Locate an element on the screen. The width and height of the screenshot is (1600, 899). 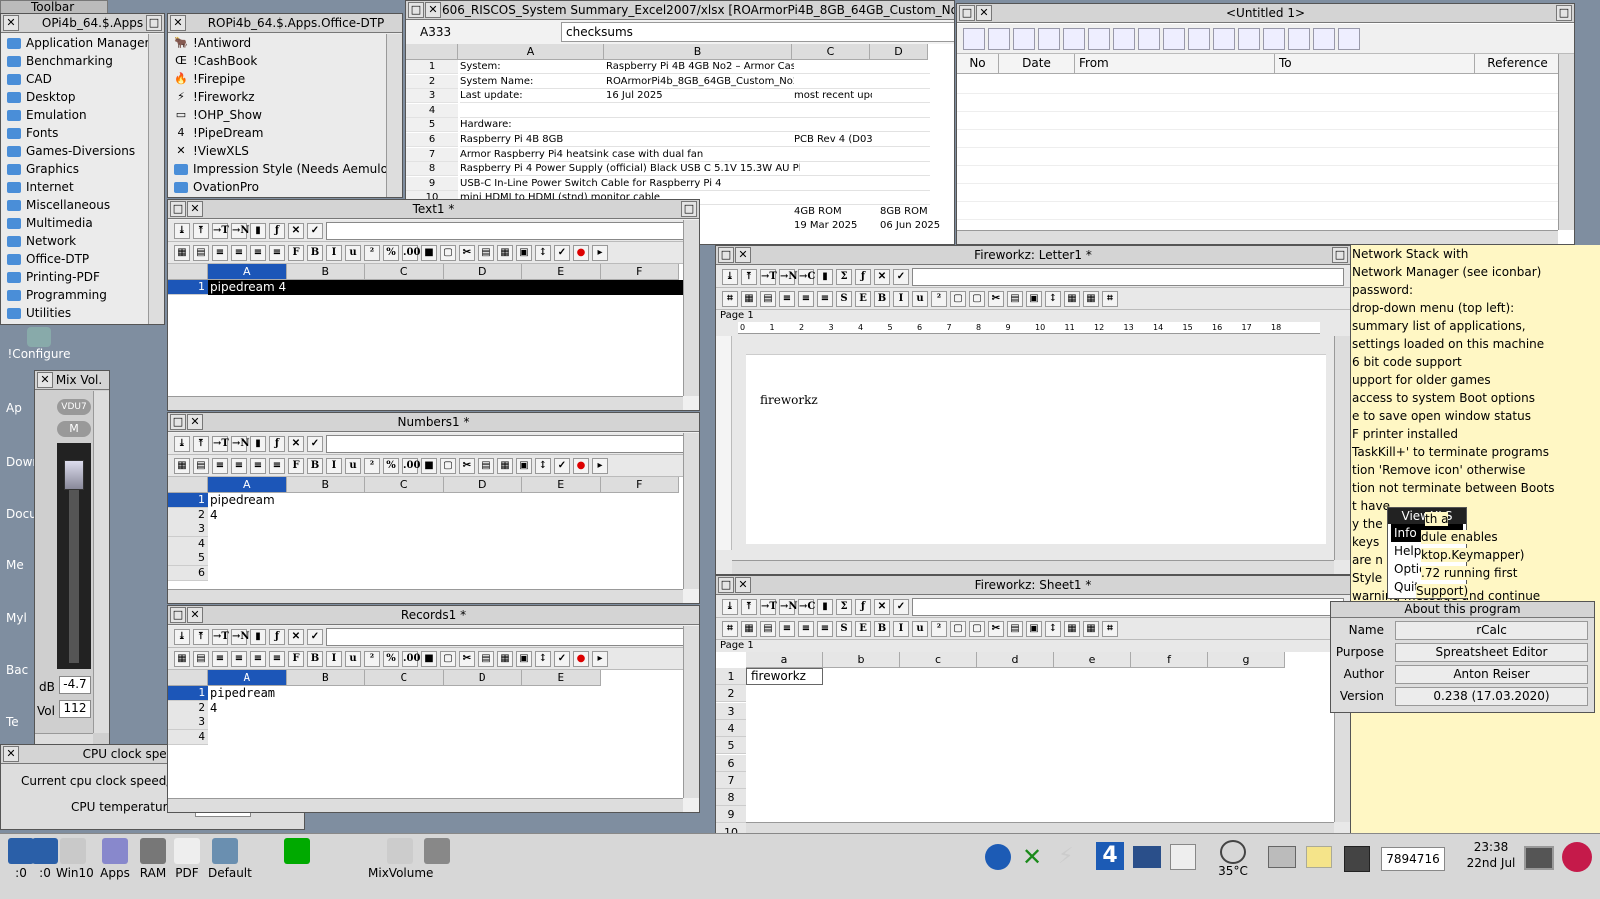
format-icon: ▸ is located at coordinates (600, 658).